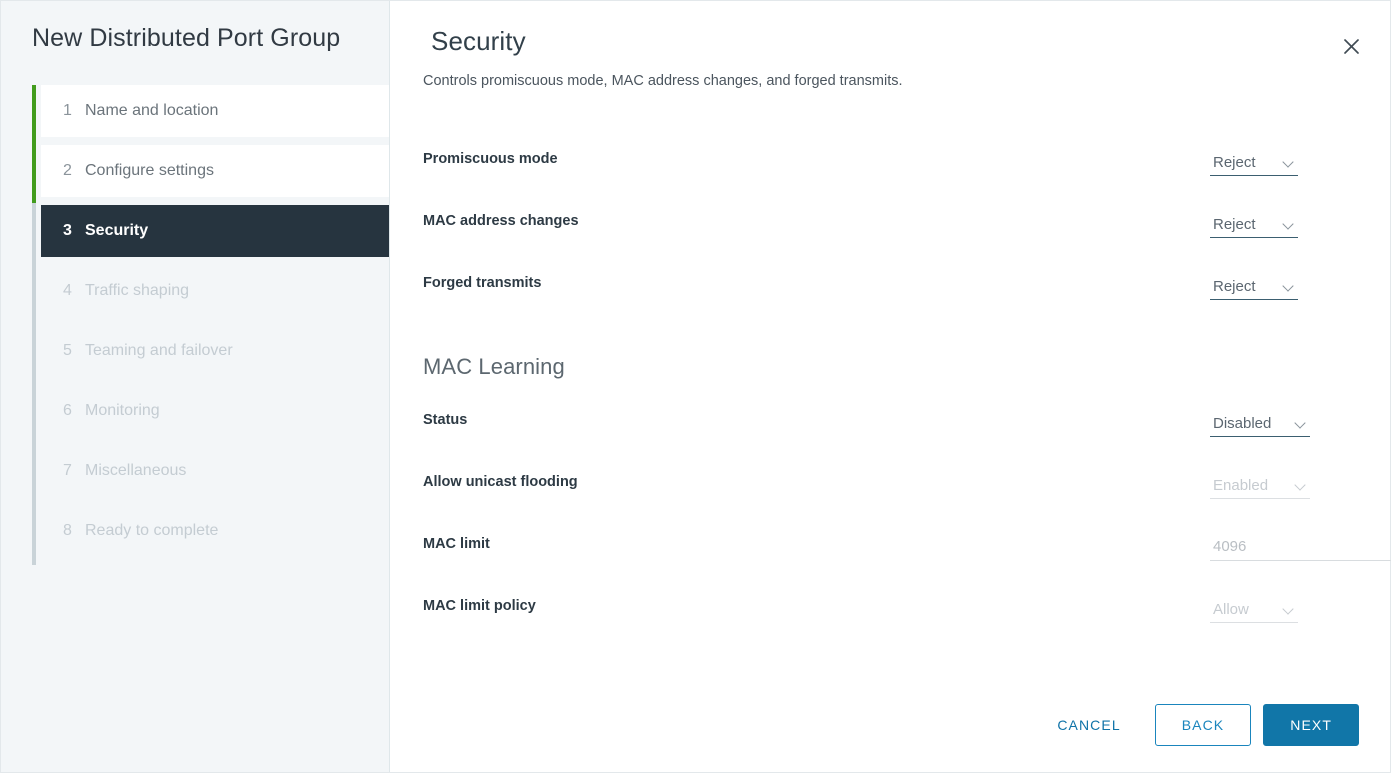  What do you see at coordinates (67, 530) in the screenshot?
I see `step-number: 8` at bounding box center [67, 530].